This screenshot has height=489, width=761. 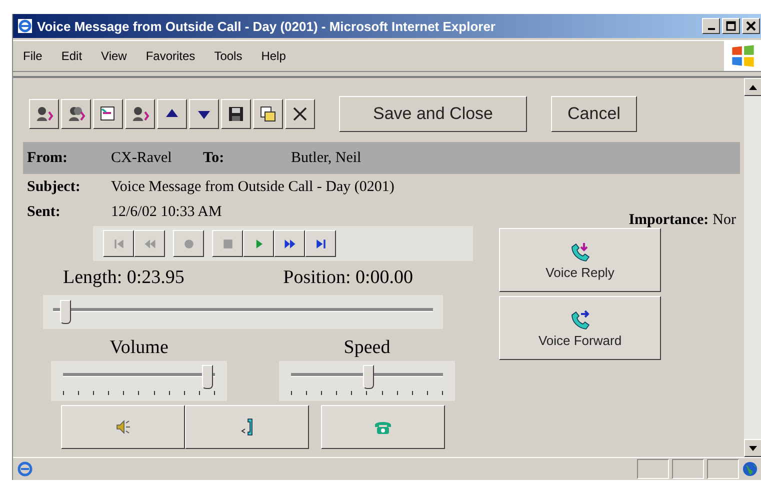 What do you see at coordinates (594, 114) in the screenshot?
I see `cancel-button: Cancel` at bounding box center [594, 114].